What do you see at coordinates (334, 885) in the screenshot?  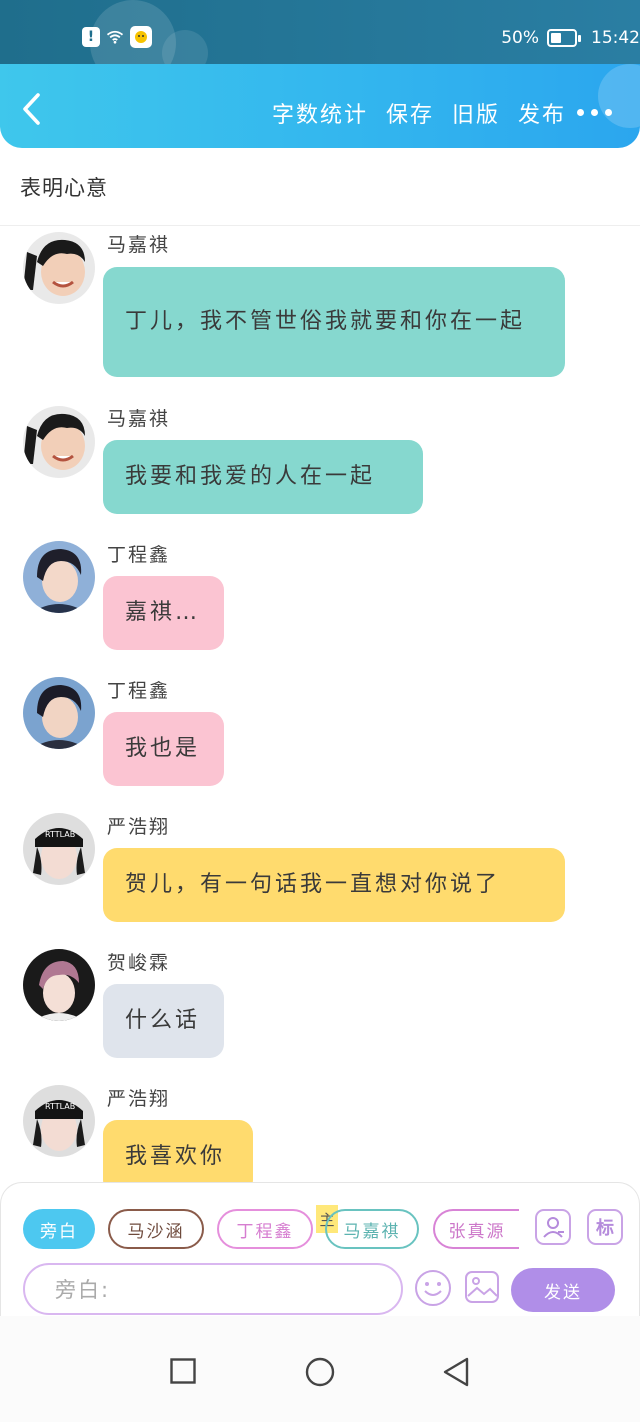 I see `message-bubble: 贺儿，有一句话我一直想对你说了` at bounding box center [334, 885].